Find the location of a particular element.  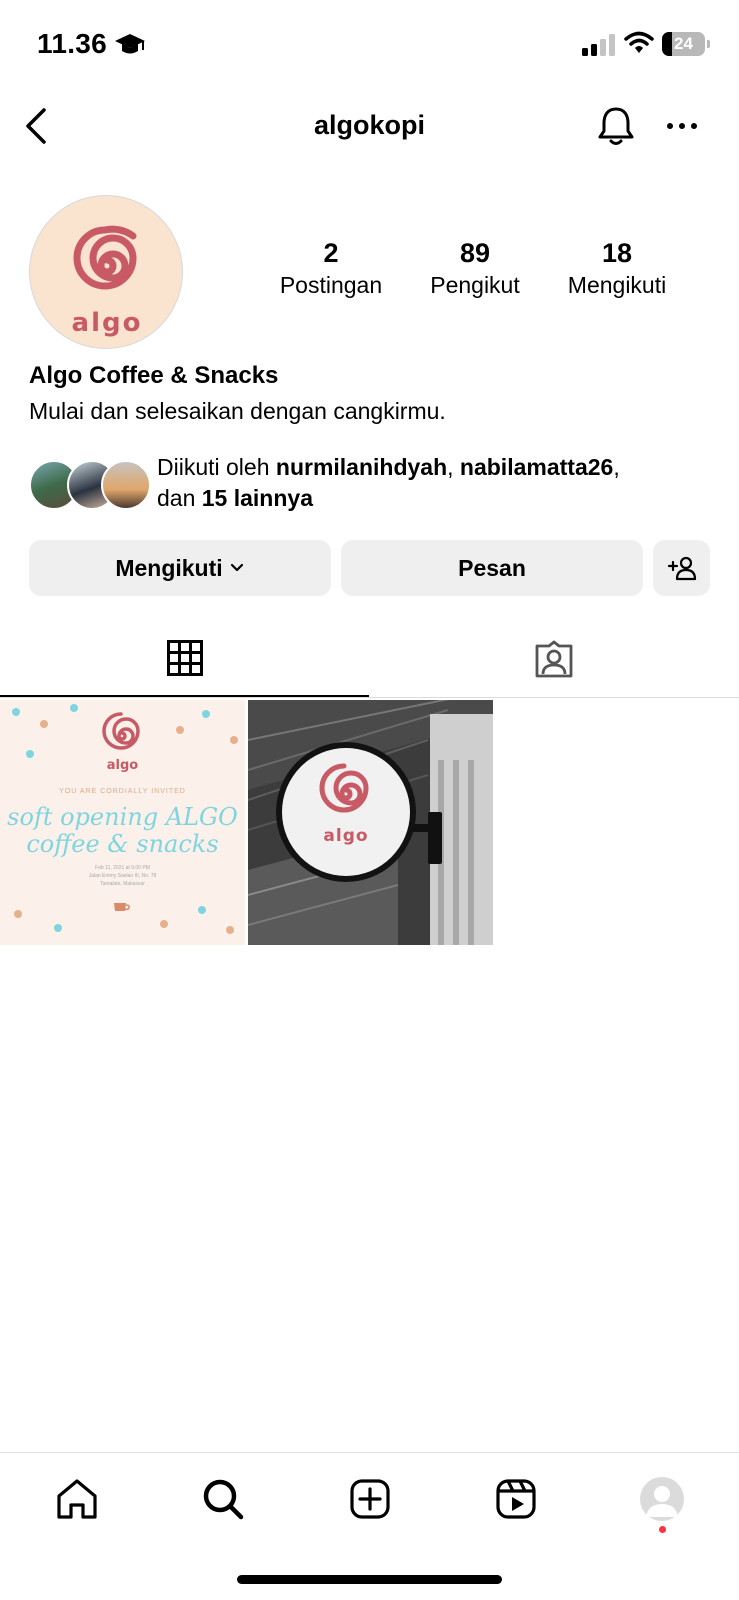

status-time: 11.36 is located at coordinates (72, 43).